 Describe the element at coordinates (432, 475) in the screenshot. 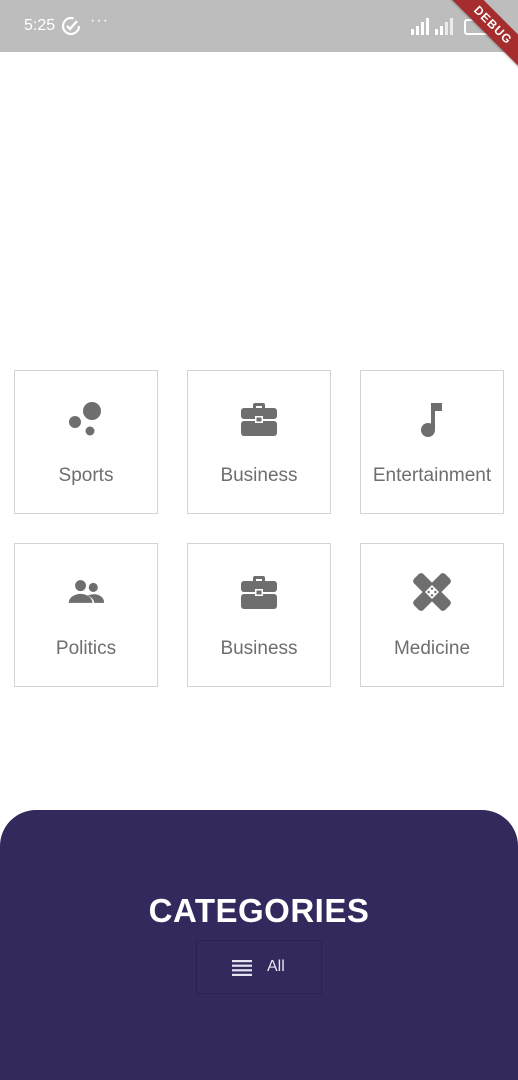

I see `category-label: Entertainment` at that location.